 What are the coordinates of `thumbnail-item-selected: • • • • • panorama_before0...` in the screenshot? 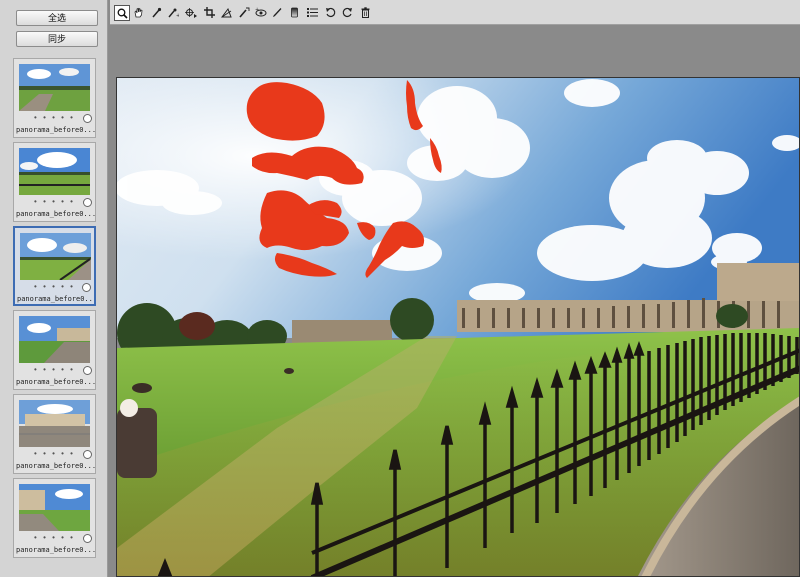 It's located at (54, 266).